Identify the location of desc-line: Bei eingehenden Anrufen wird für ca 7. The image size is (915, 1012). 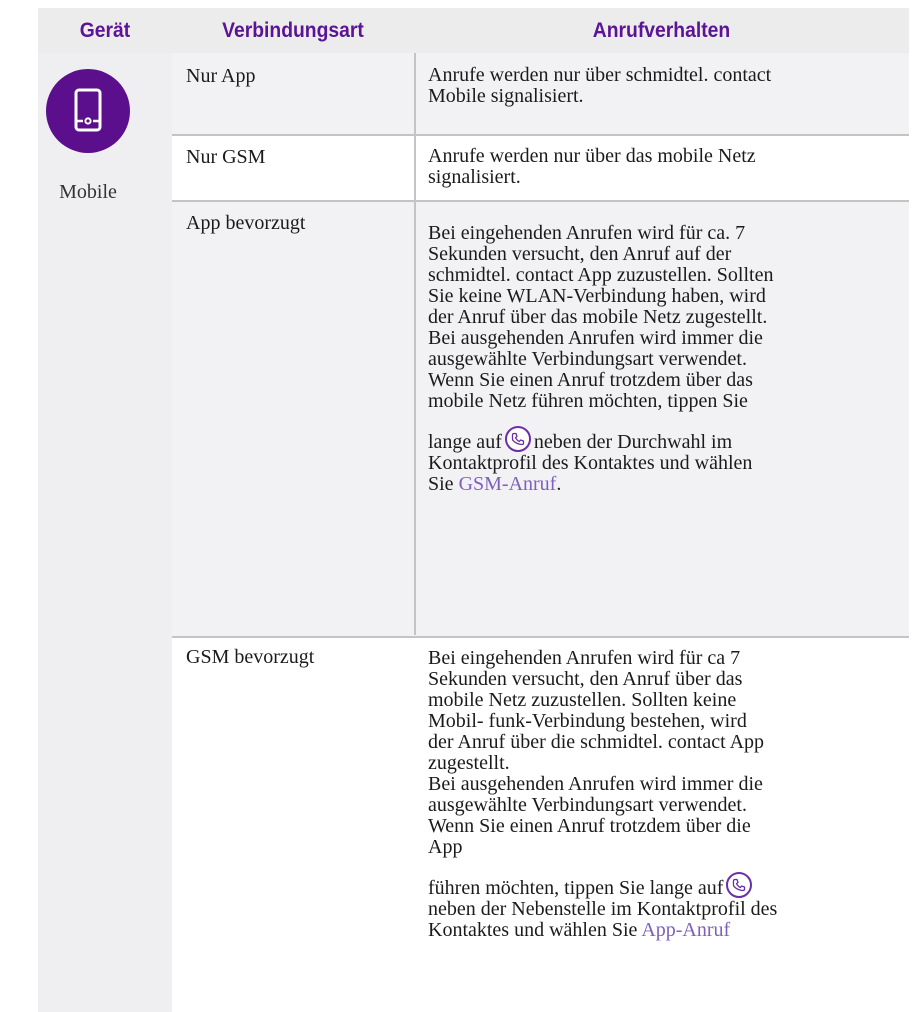
(584, 658).